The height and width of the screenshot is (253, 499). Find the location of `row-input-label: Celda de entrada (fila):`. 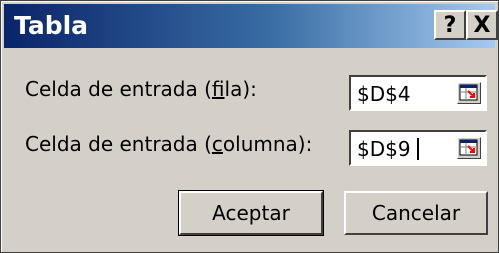

row-input-label: Celda de entrada (fila): is located at coordinates (141, 89).